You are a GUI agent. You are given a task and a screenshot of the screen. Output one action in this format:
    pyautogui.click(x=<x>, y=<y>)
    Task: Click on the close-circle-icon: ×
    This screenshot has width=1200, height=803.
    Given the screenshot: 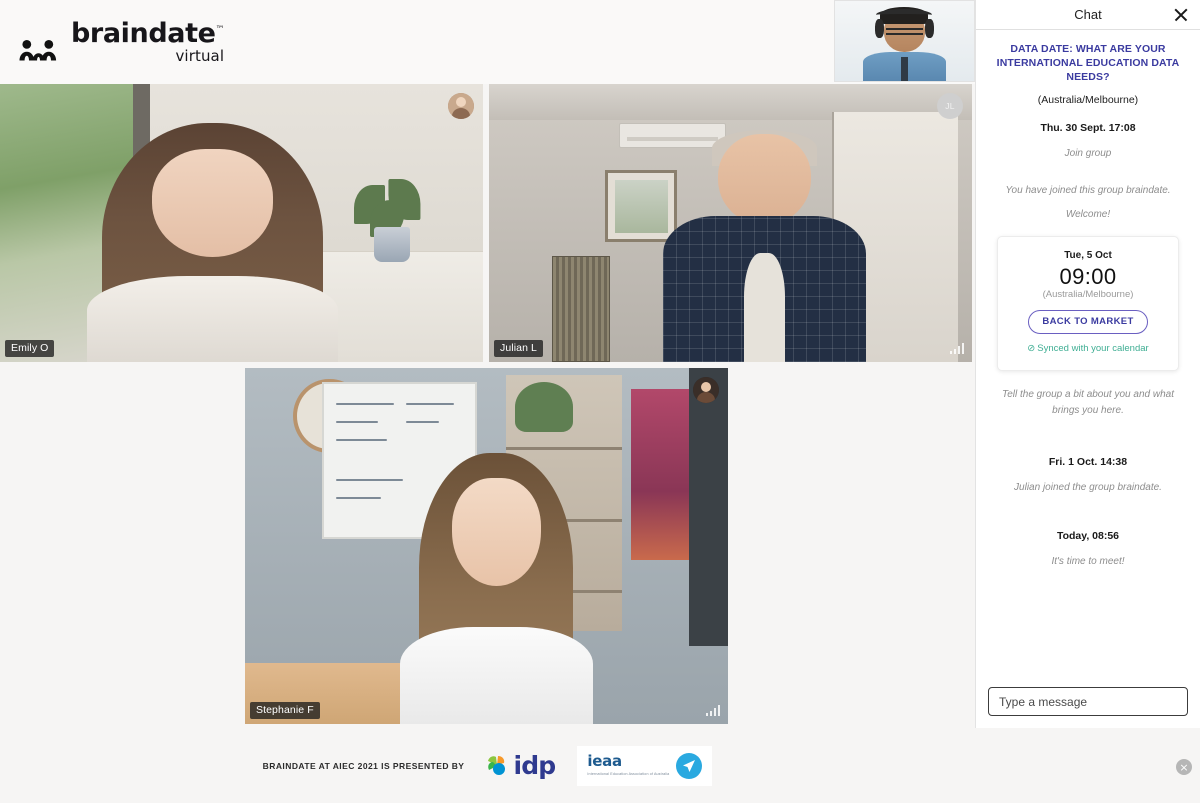 What is the action you would take?
    pyautogui.click(x=1184, y=767)
    